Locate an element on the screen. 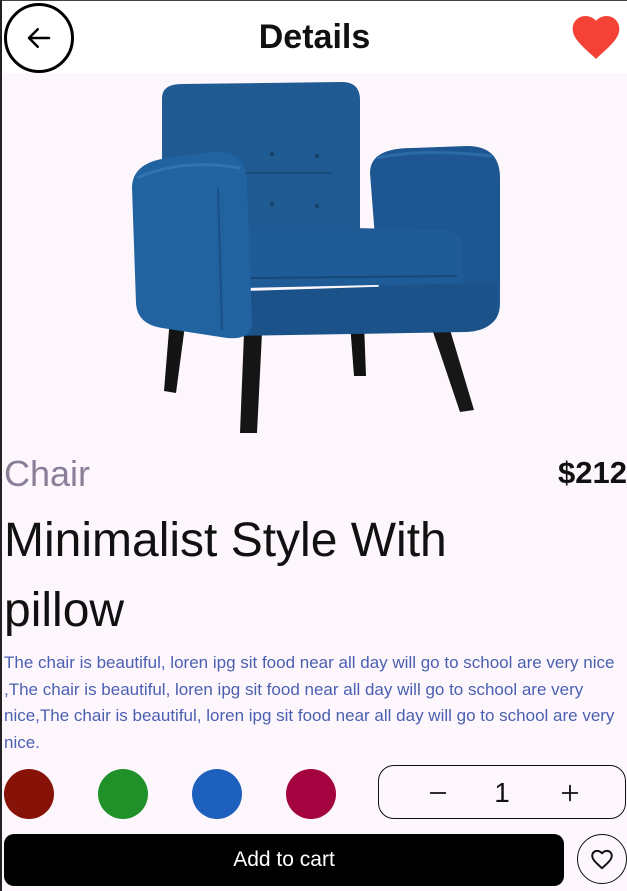 Image resolution: width=627 pixels, height=891 pixels. quantity-value: 1 is located at coordinates (502, 792).